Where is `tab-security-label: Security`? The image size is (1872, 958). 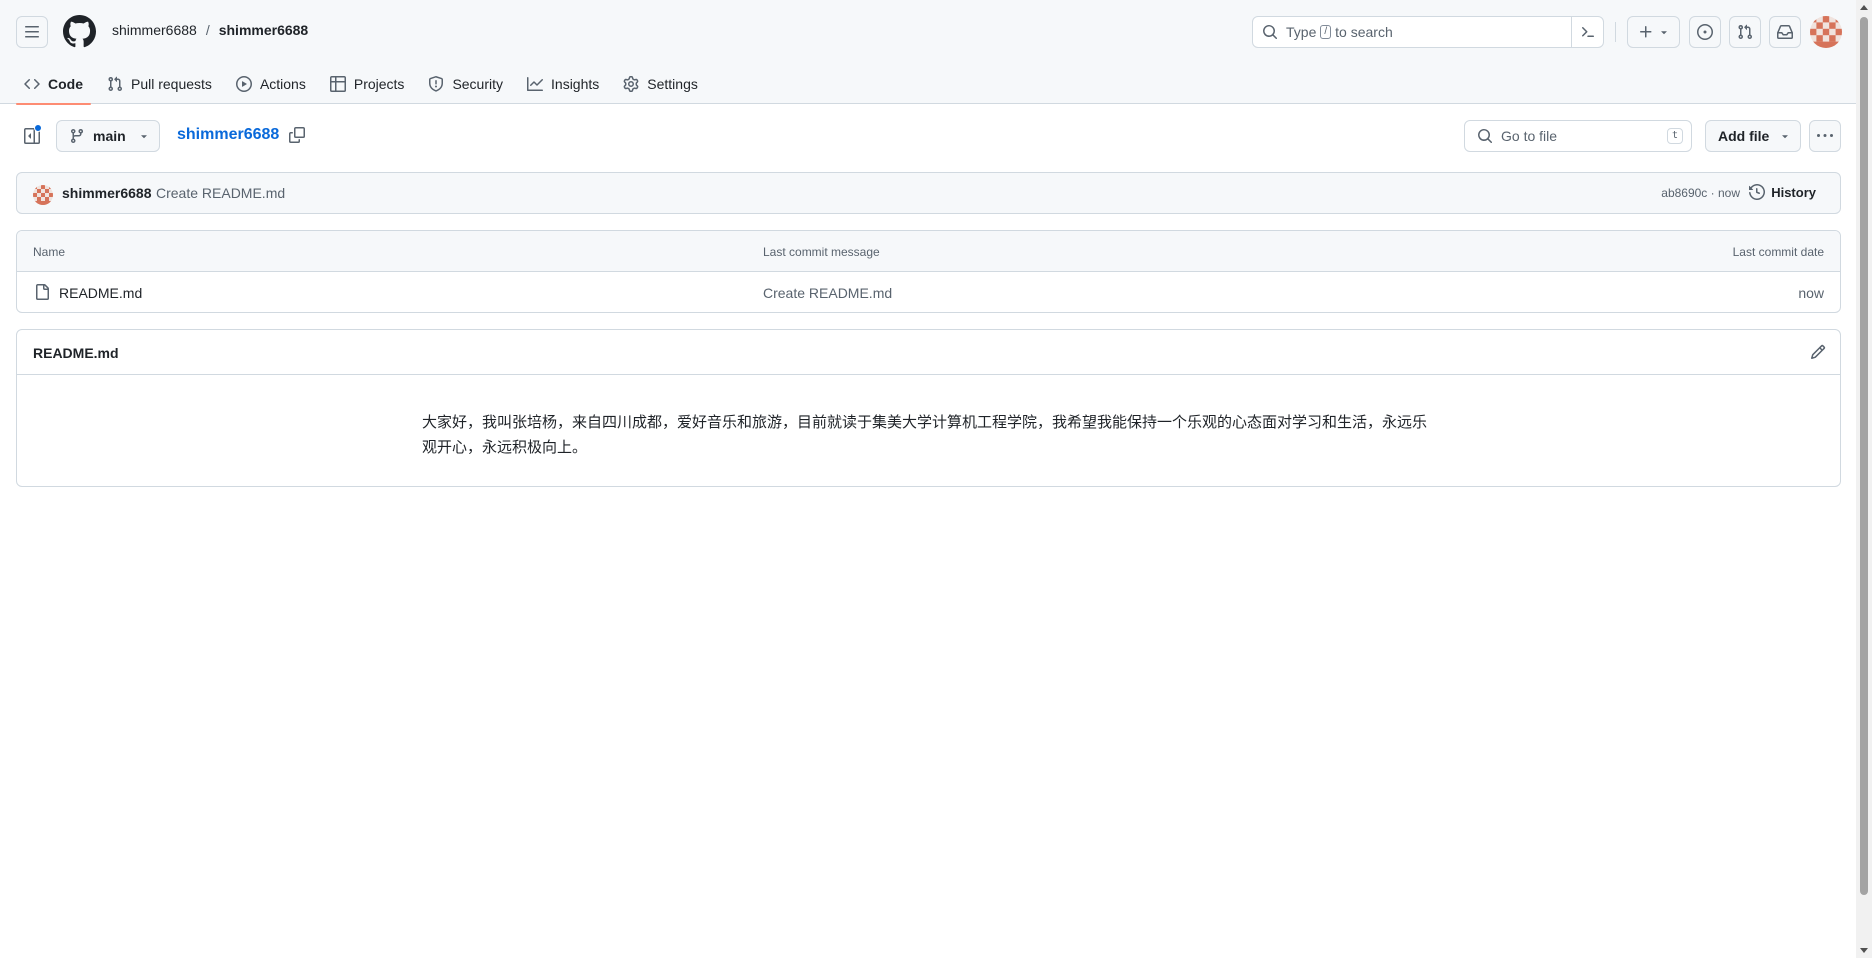
tab-security-label: Security is located at coordinates (478, 84).